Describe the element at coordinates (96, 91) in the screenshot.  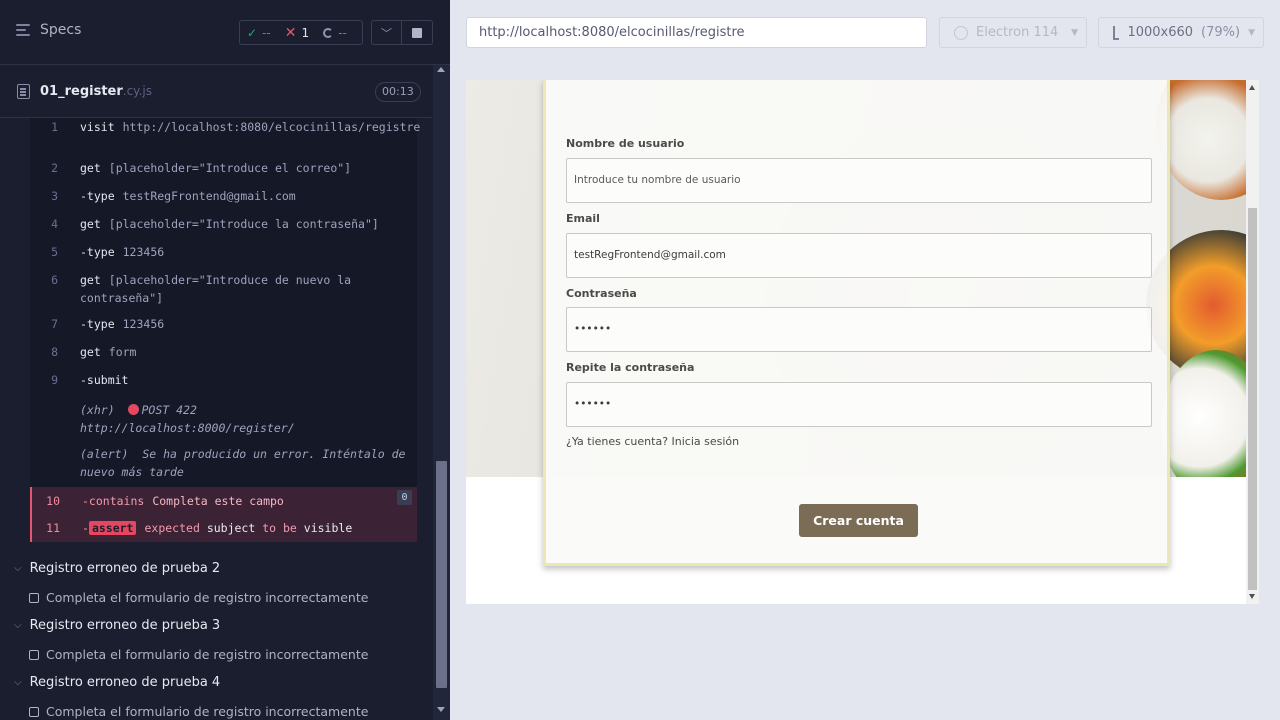
I see `spec-file-name: 01_register.cy.js` at that location.